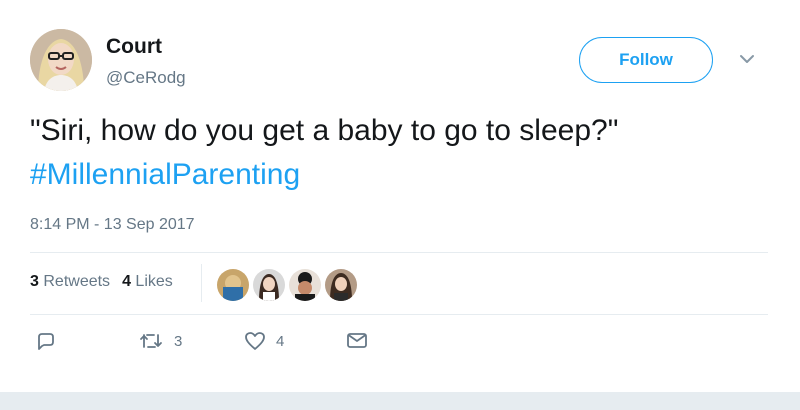 This screenshot has height=410, width=800. I want to click on avatar-liker-1-icon, so click(233, 285).